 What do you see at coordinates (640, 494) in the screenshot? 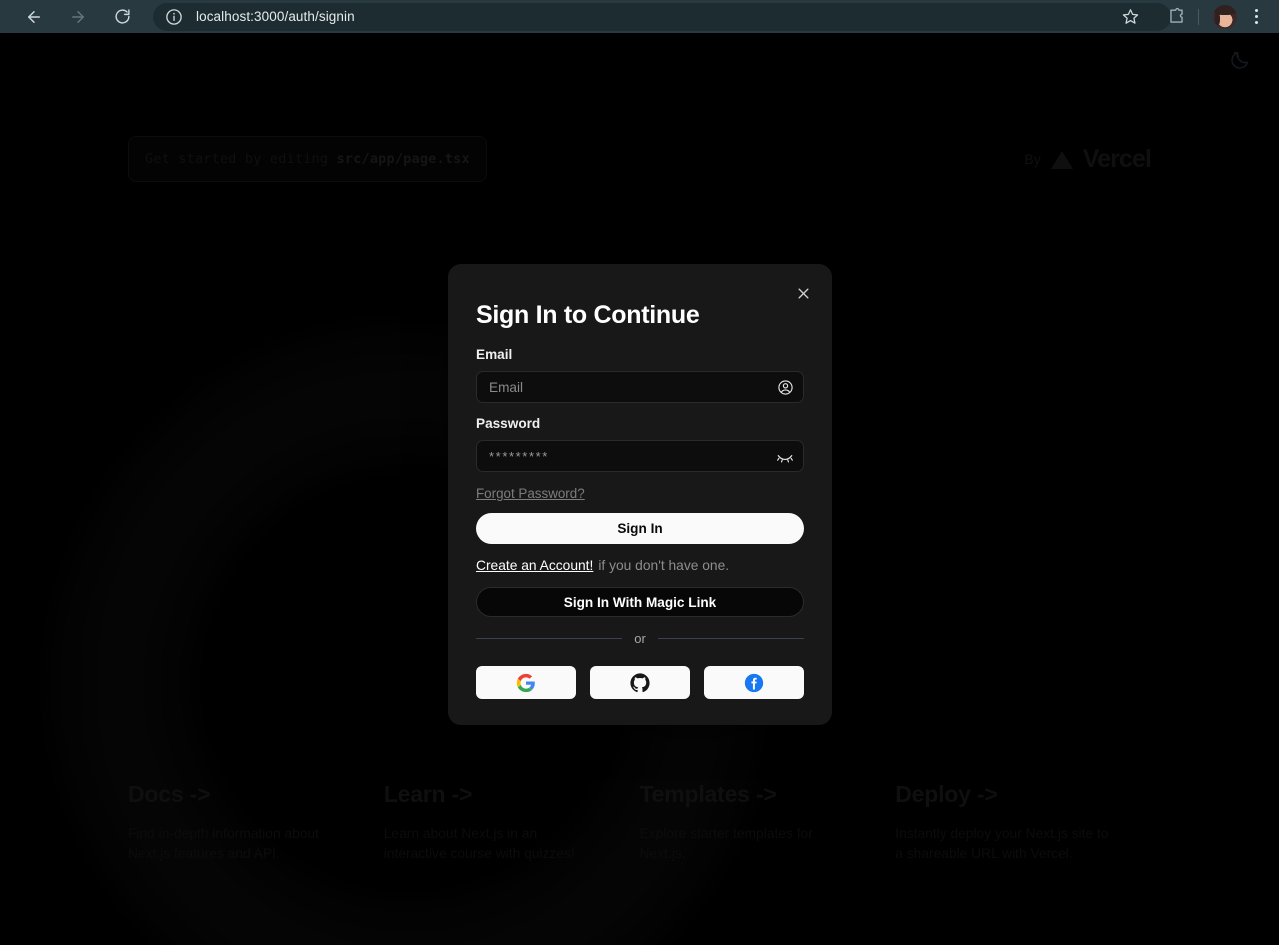
I see `signin-dialog: Sign In to Continue Email Password` at bounding box center [640, 494].